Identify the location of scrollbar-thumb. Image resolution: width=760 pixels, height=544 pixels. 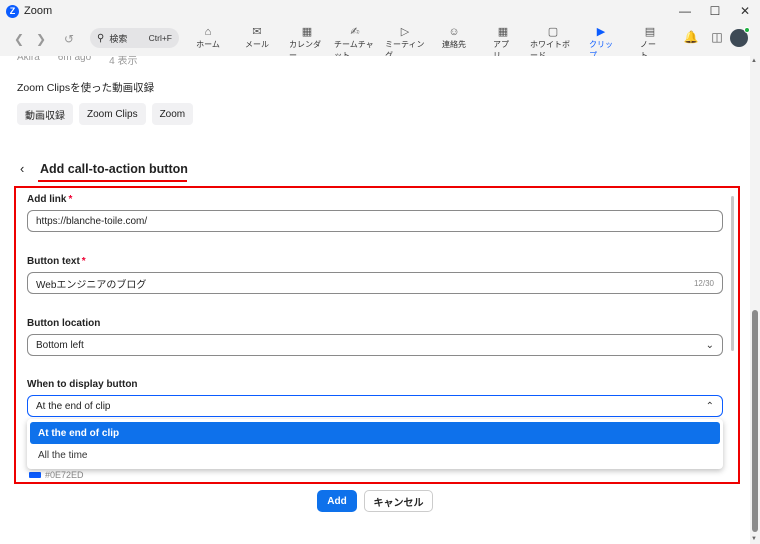
(755, 421).